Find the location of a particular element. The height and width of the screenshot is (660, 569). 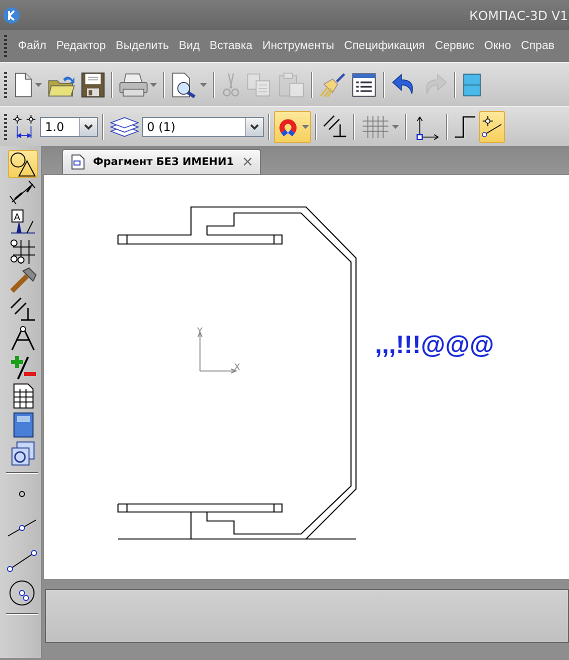

menu-item: Инструменты is located at coordinates (298, 46).